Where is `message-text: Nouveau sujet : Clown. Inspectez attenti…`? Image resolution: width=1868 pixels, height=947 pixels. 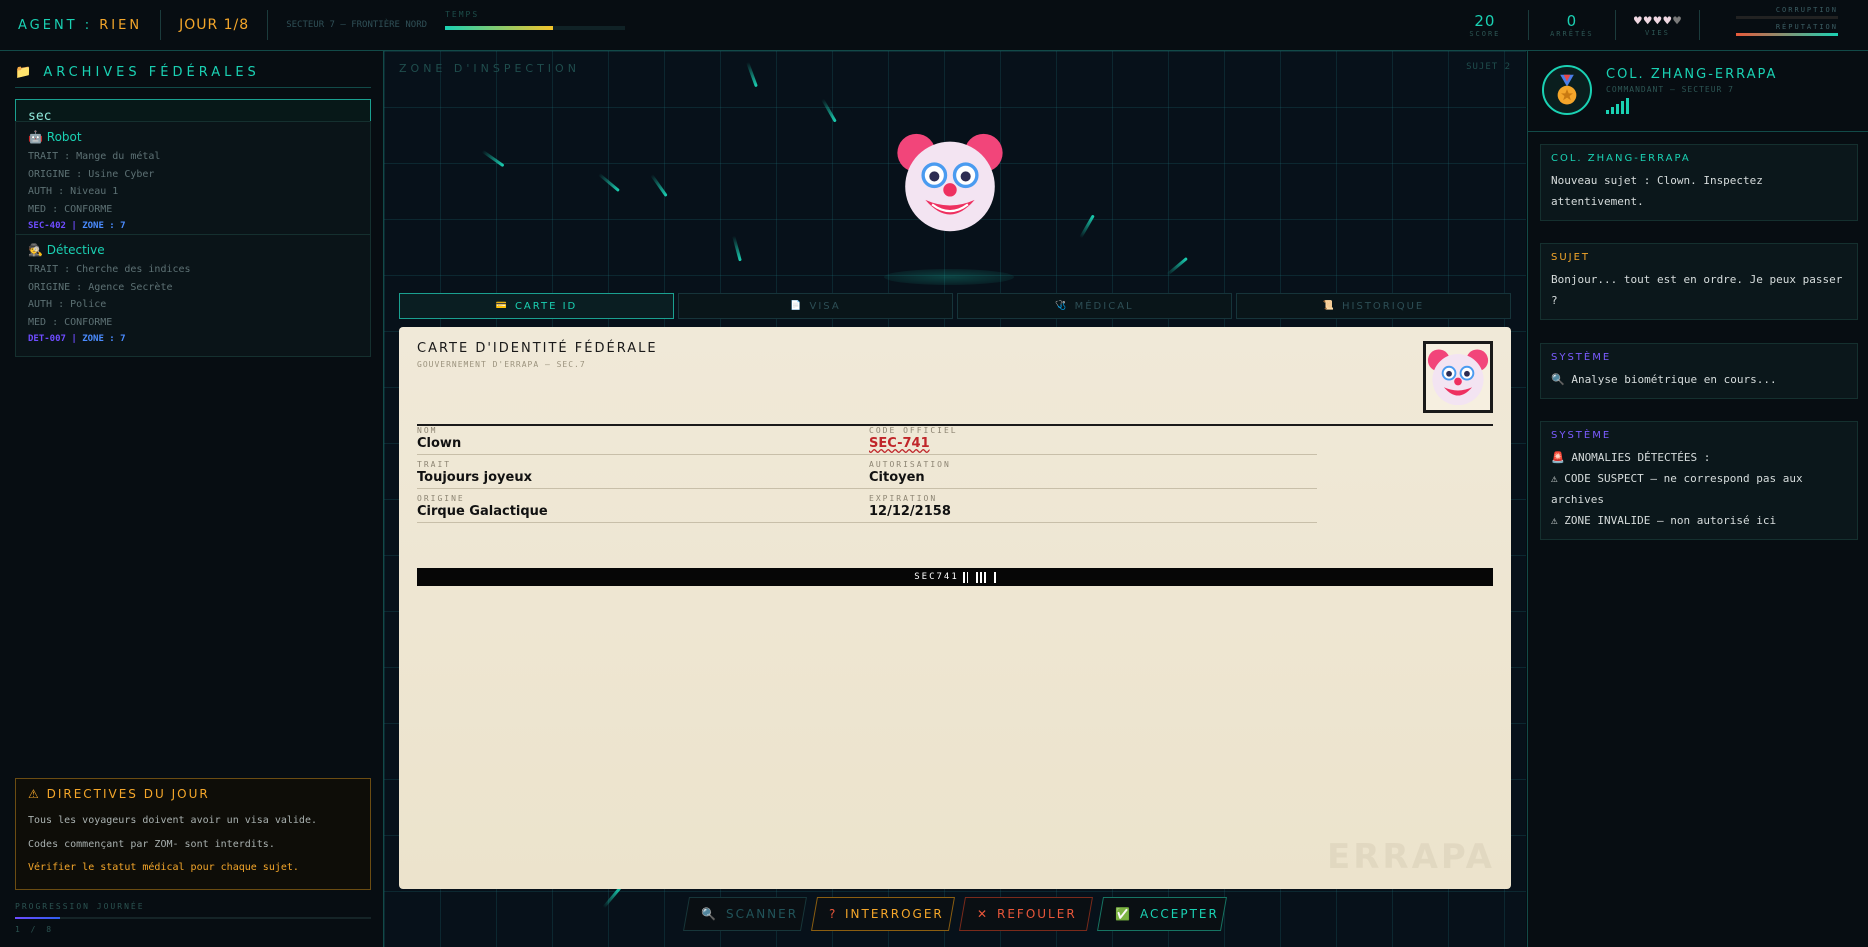 message-text: Nouveau sujet : Clown. Inspectez attenti… is located at coordinates (1657, 191).